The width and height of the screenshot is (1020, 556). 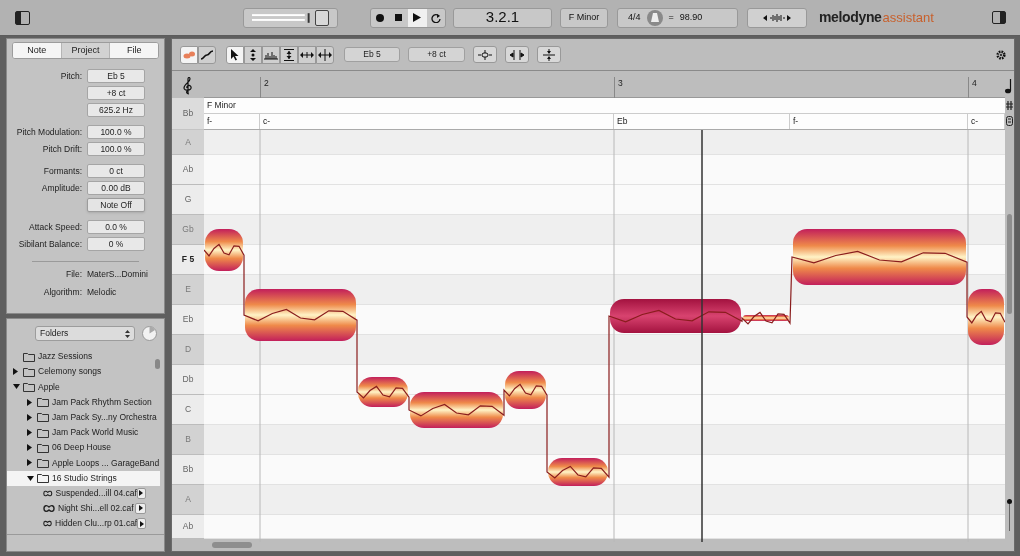 What do you see at coordinates (85, 333) in the screenshot?
I see `source-dropdown: Folders` at bounding box center [85, 333].